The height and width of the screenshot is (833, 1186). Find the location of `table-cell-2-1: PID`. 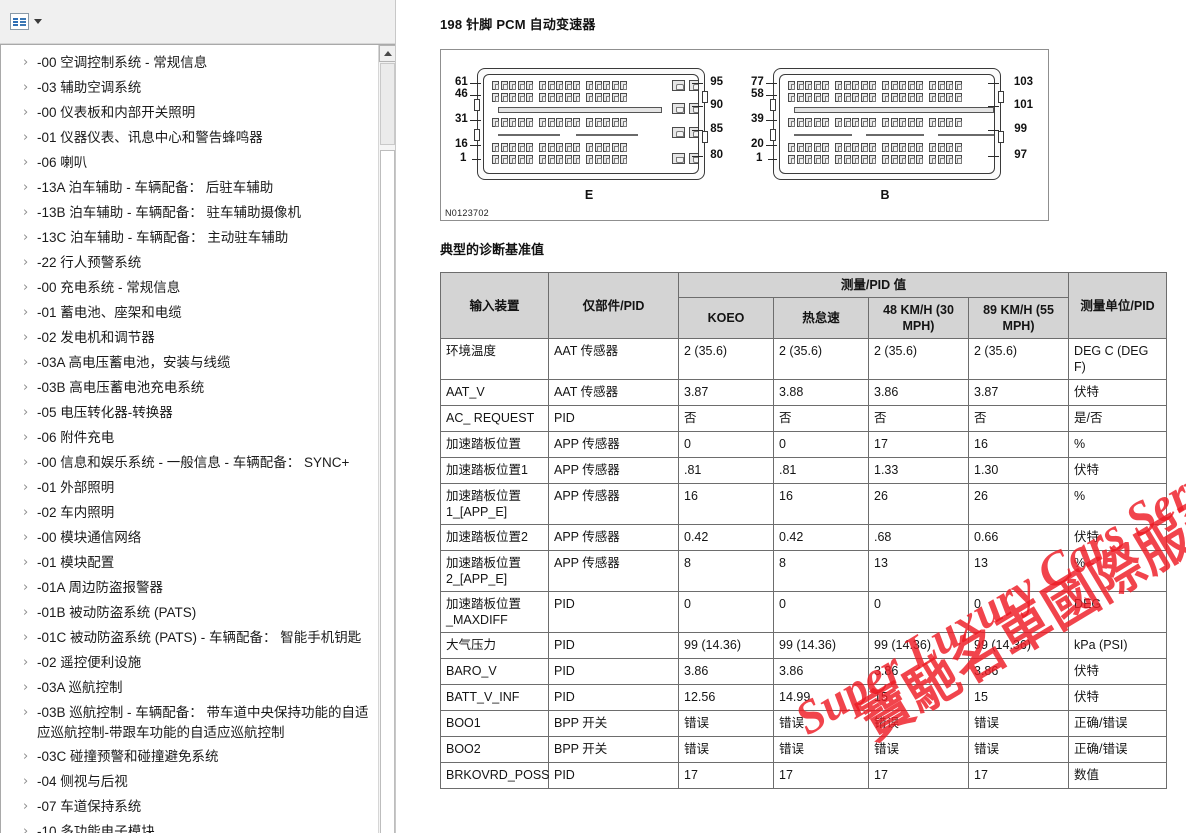

table-cell-2-1: PID is located at coordinates (613, 418).